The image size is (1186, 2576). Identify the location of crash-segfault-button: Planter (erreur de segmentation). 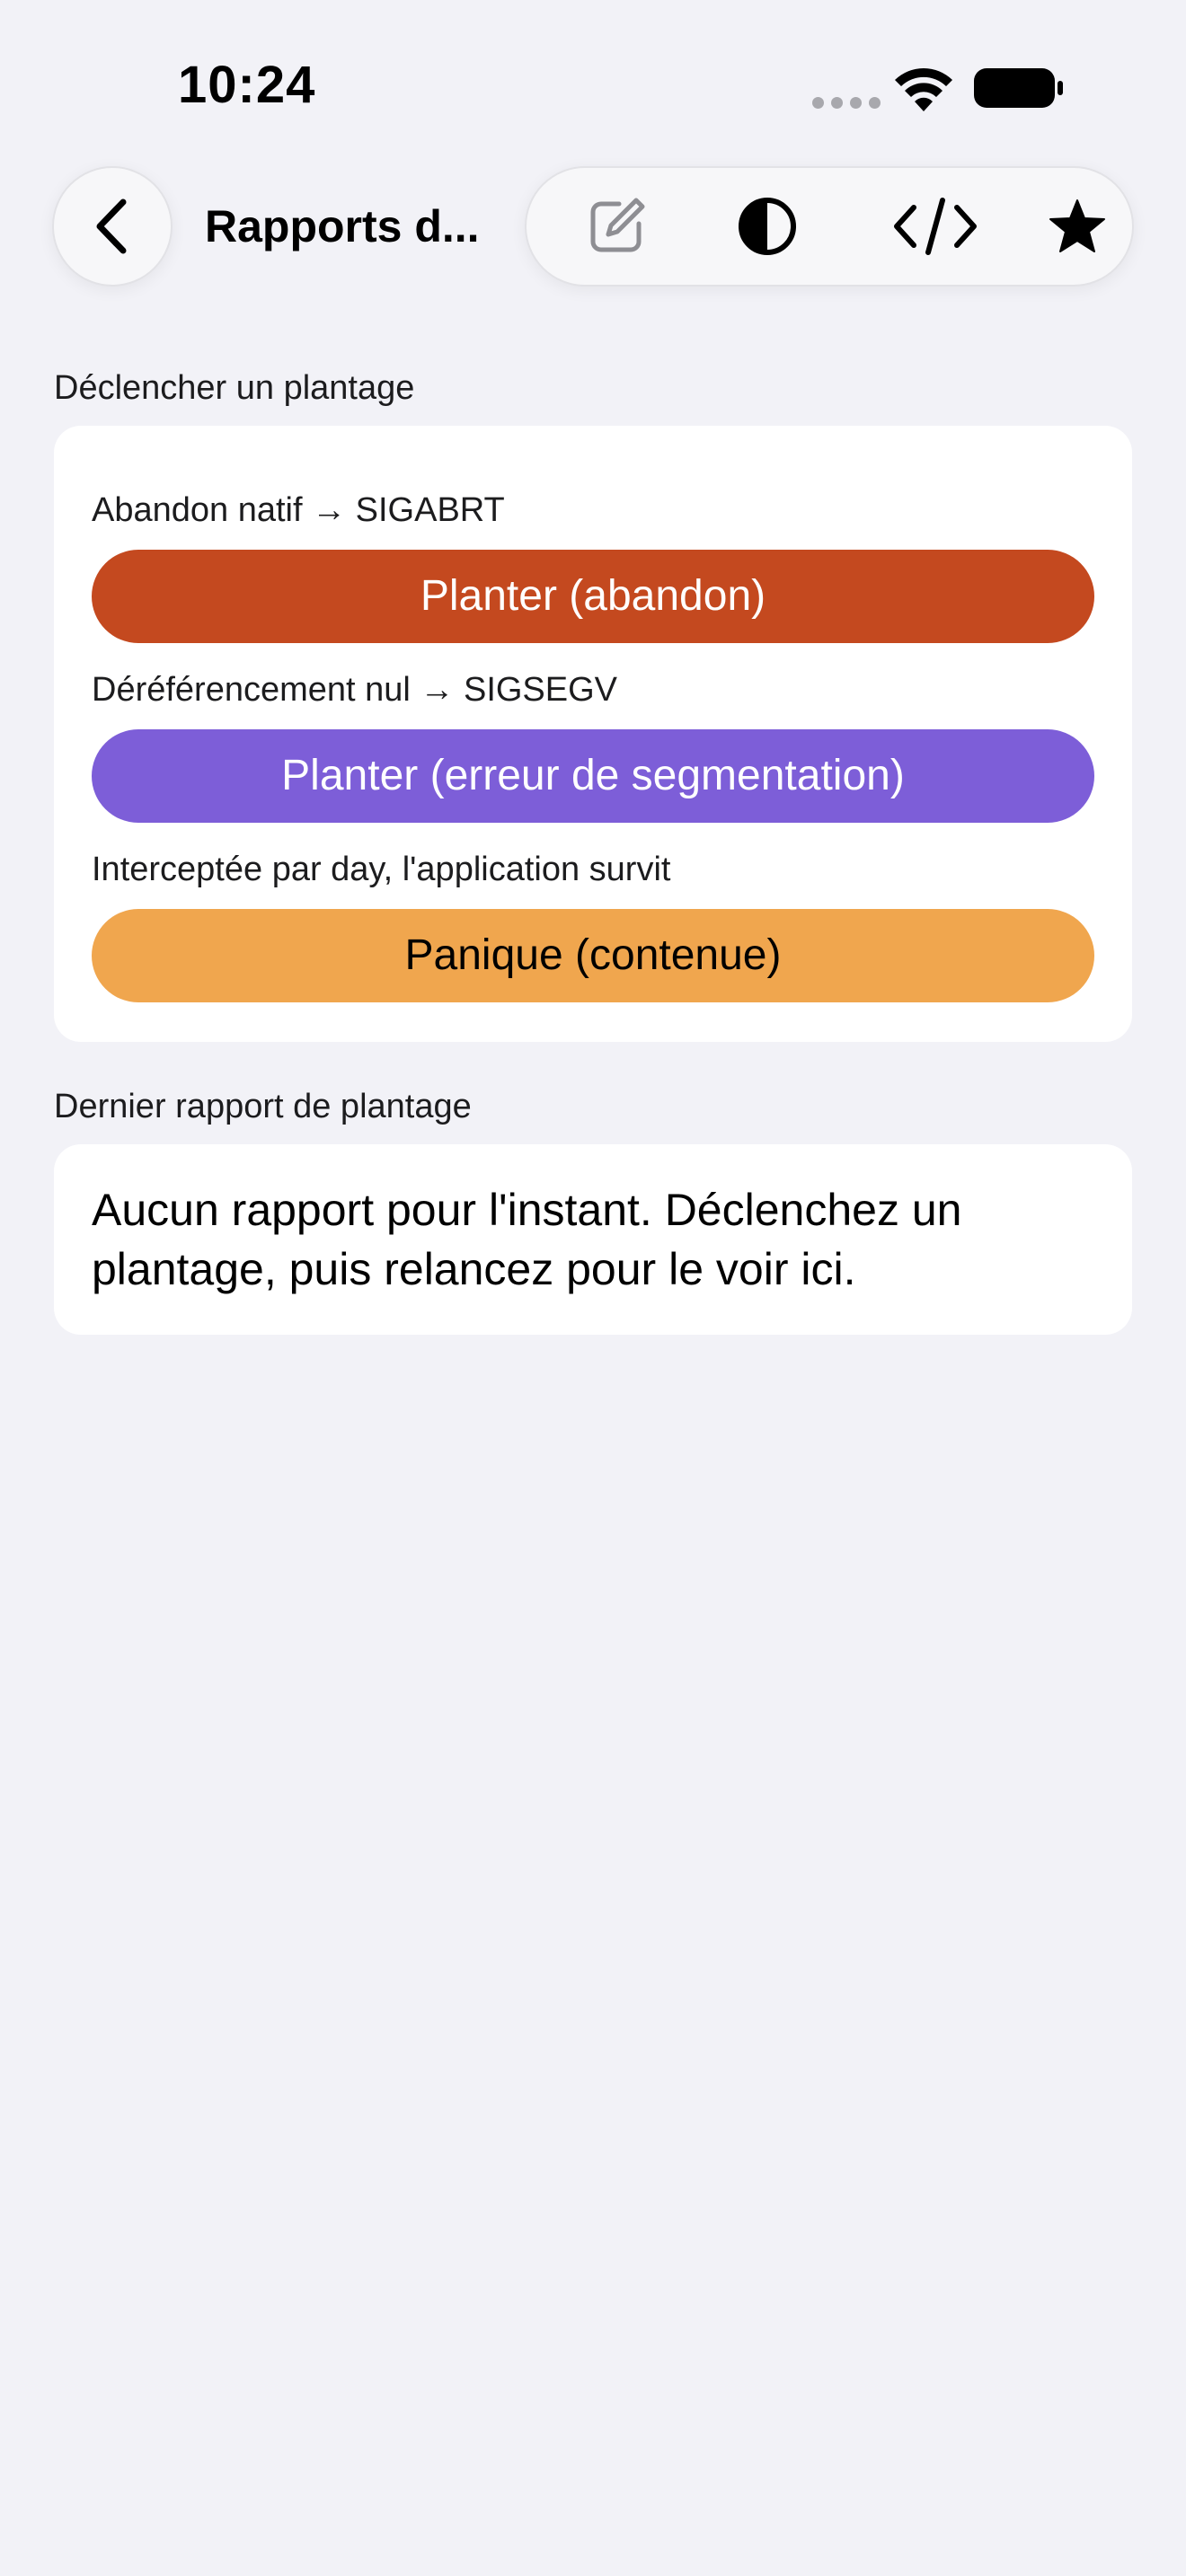
(593, 776).